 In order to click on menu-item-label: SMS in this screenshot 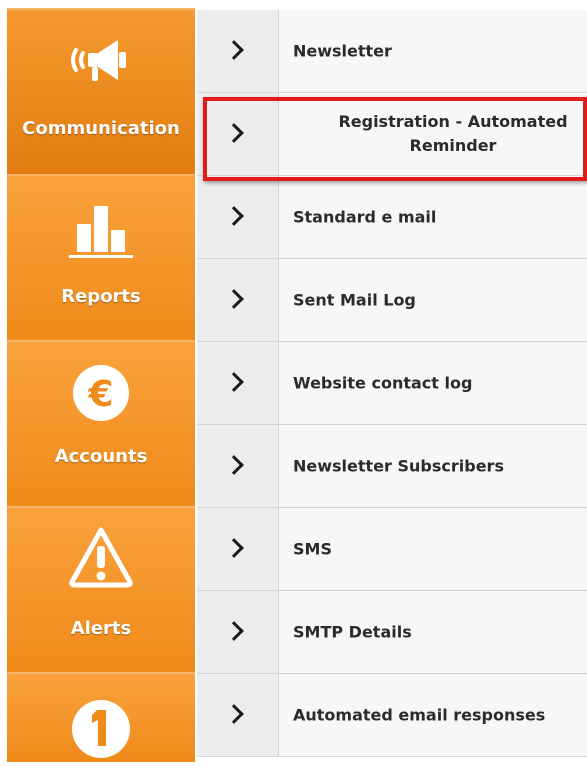, I will do `click(312, 549)`.